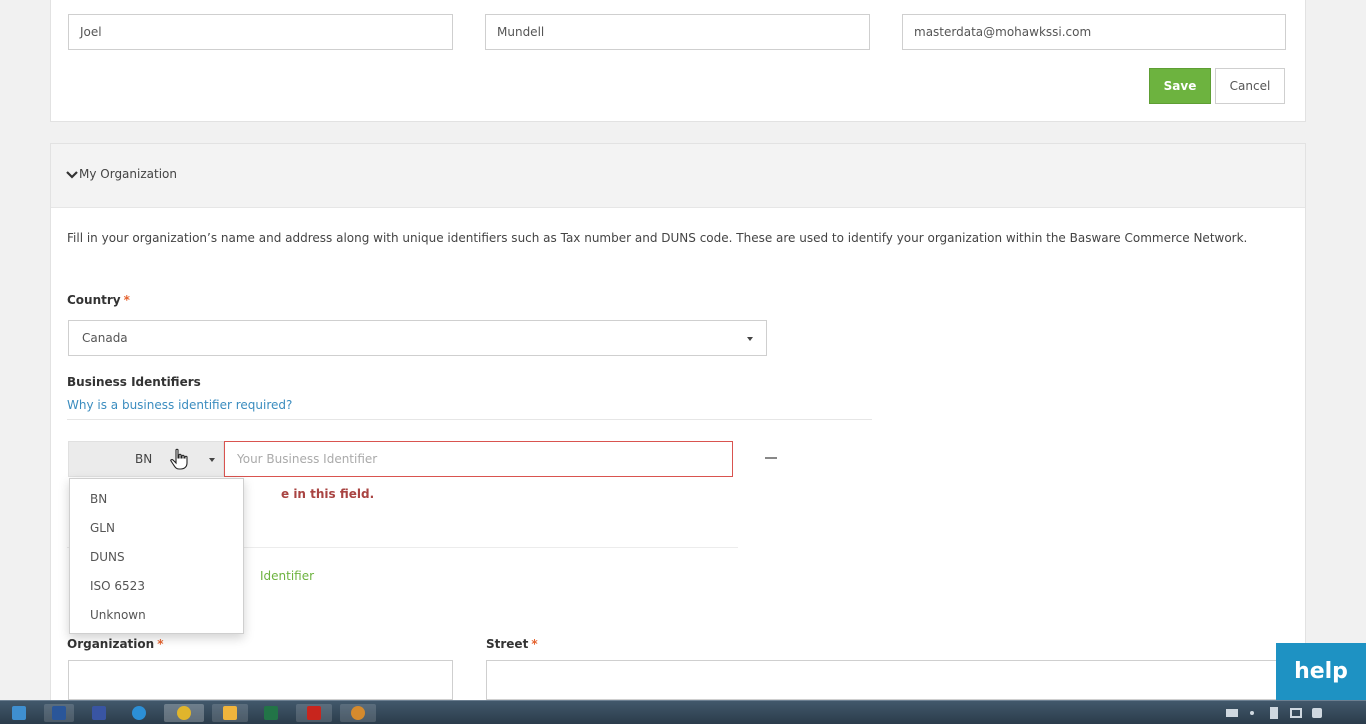 The image size is (1366, 724). Describe the element at coordinates (287, 576) in the screenshot. I see `add-identifier-link: Identifier` at that location.